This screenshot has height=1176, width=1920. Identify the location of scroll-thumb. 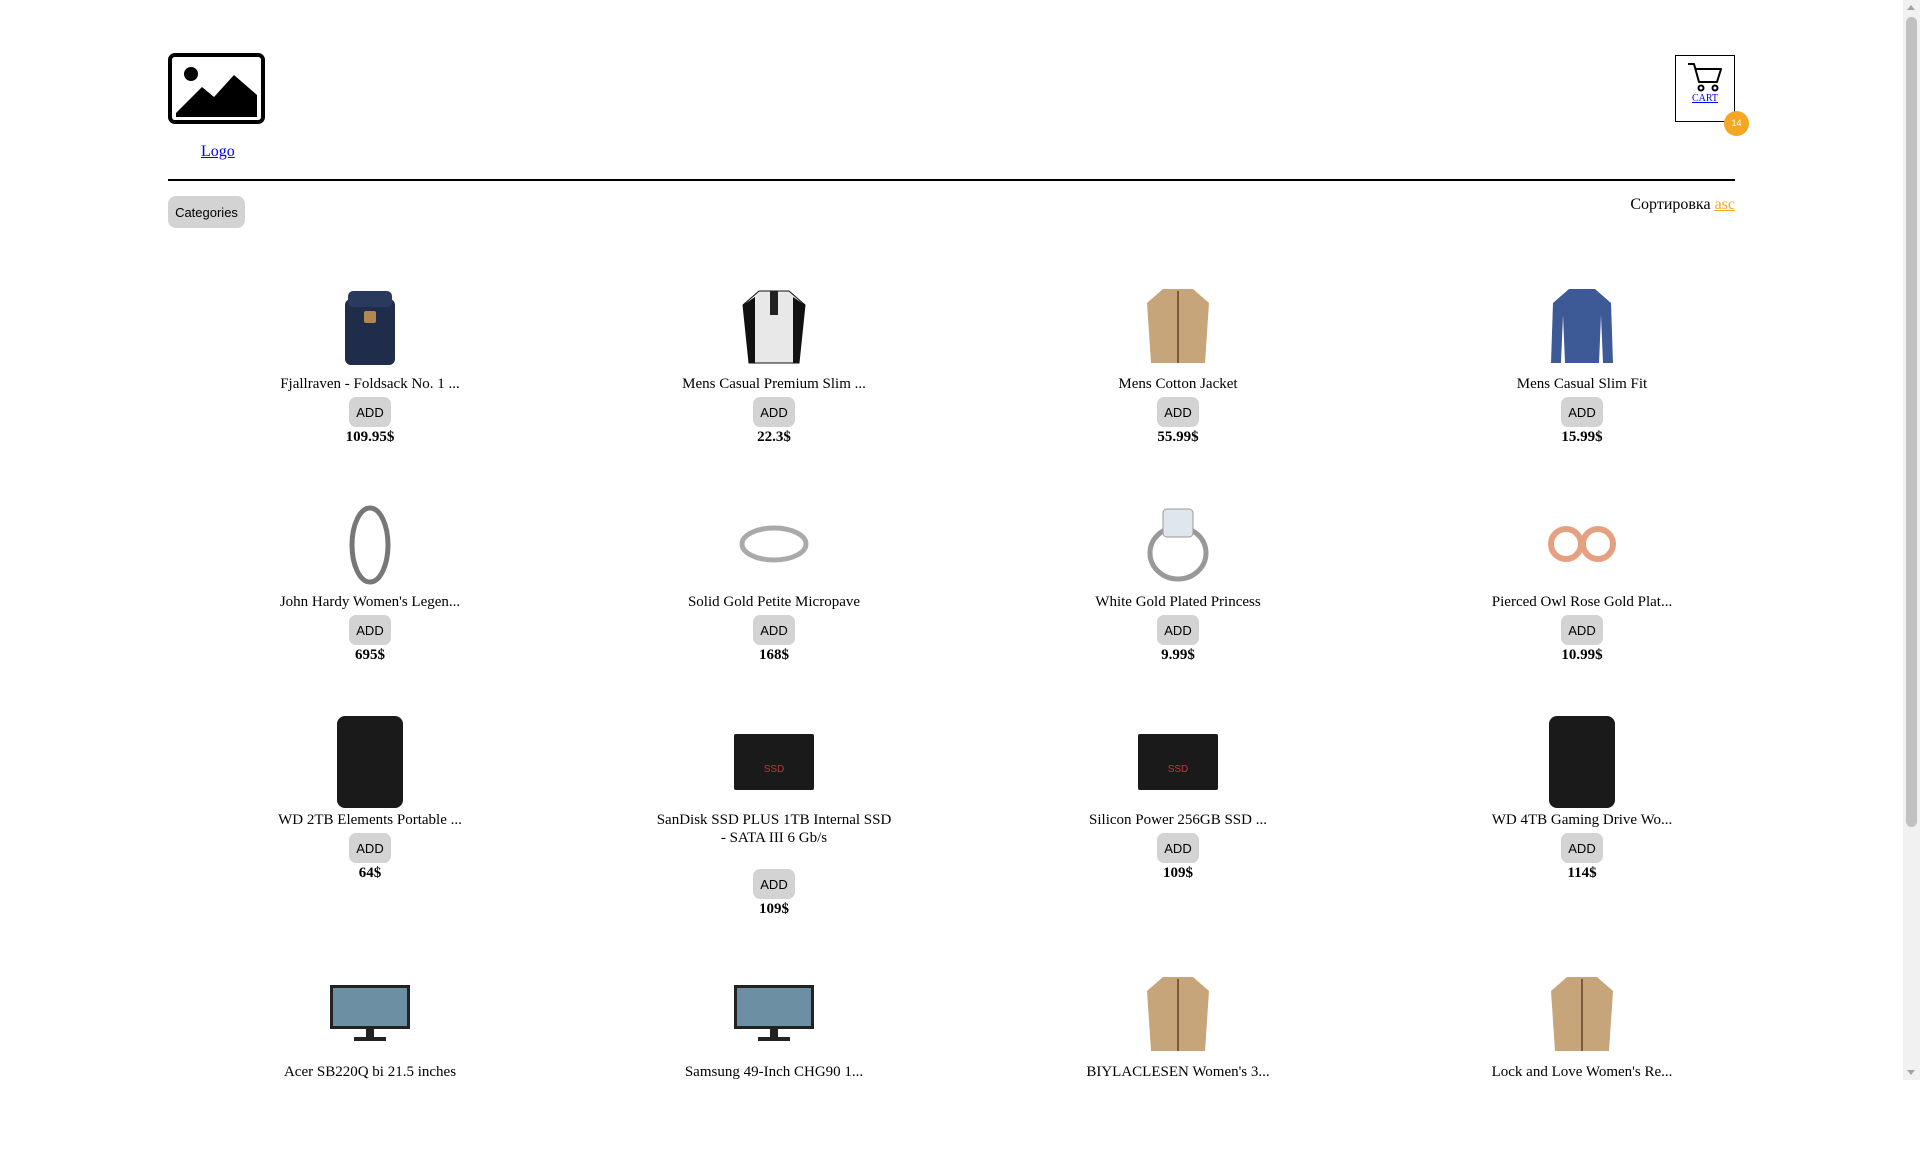
(1911, 422).